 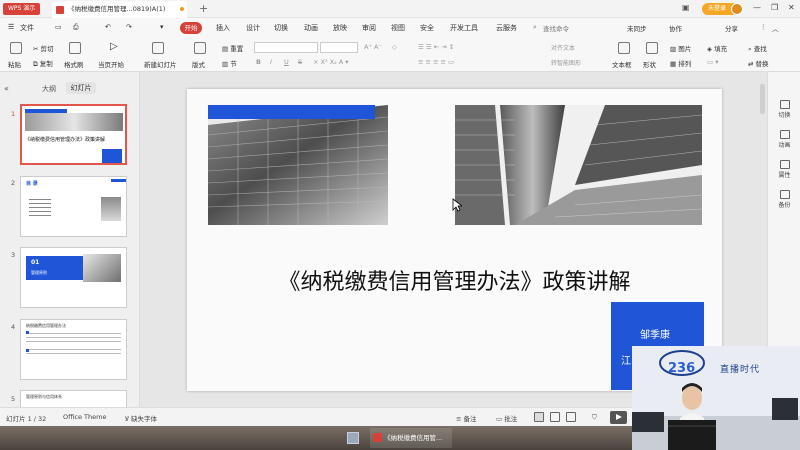 I want to click on slide-title: 《纳税缴费信用管理办法》政策讲解, so click(x=454, y=280).